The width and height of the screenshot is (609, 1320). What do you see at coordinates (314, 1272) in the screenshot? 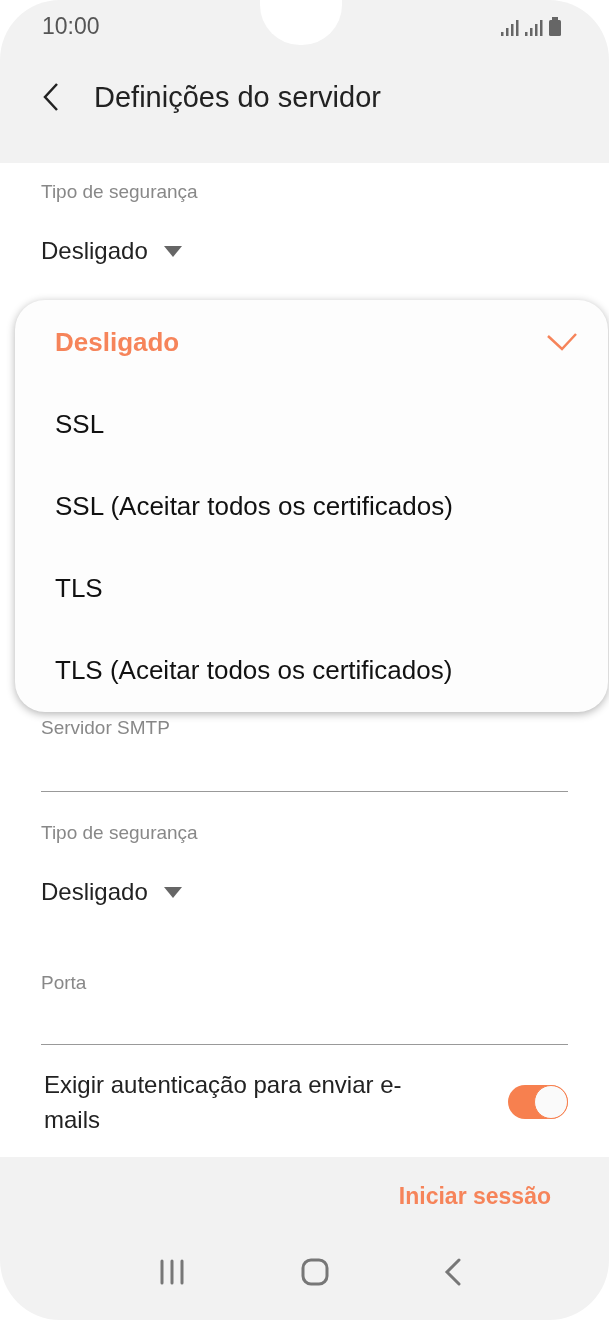
I see `home-icon` at bounding box center [314, 1272].